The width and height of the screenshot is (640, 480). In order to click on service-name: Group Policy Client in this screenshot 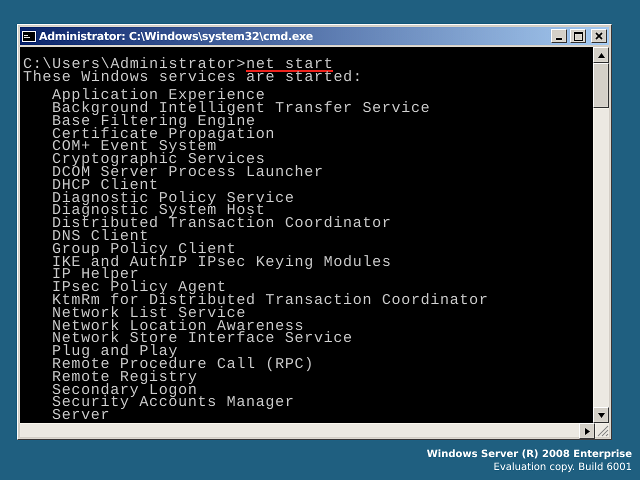, I will do `click(144, 250)`.